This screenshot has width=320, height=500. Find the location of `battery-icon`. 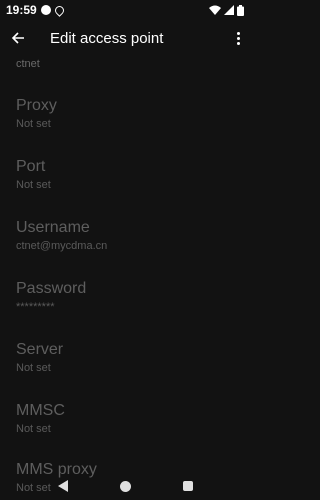

battery-icon is located at coordinates (240, 10).